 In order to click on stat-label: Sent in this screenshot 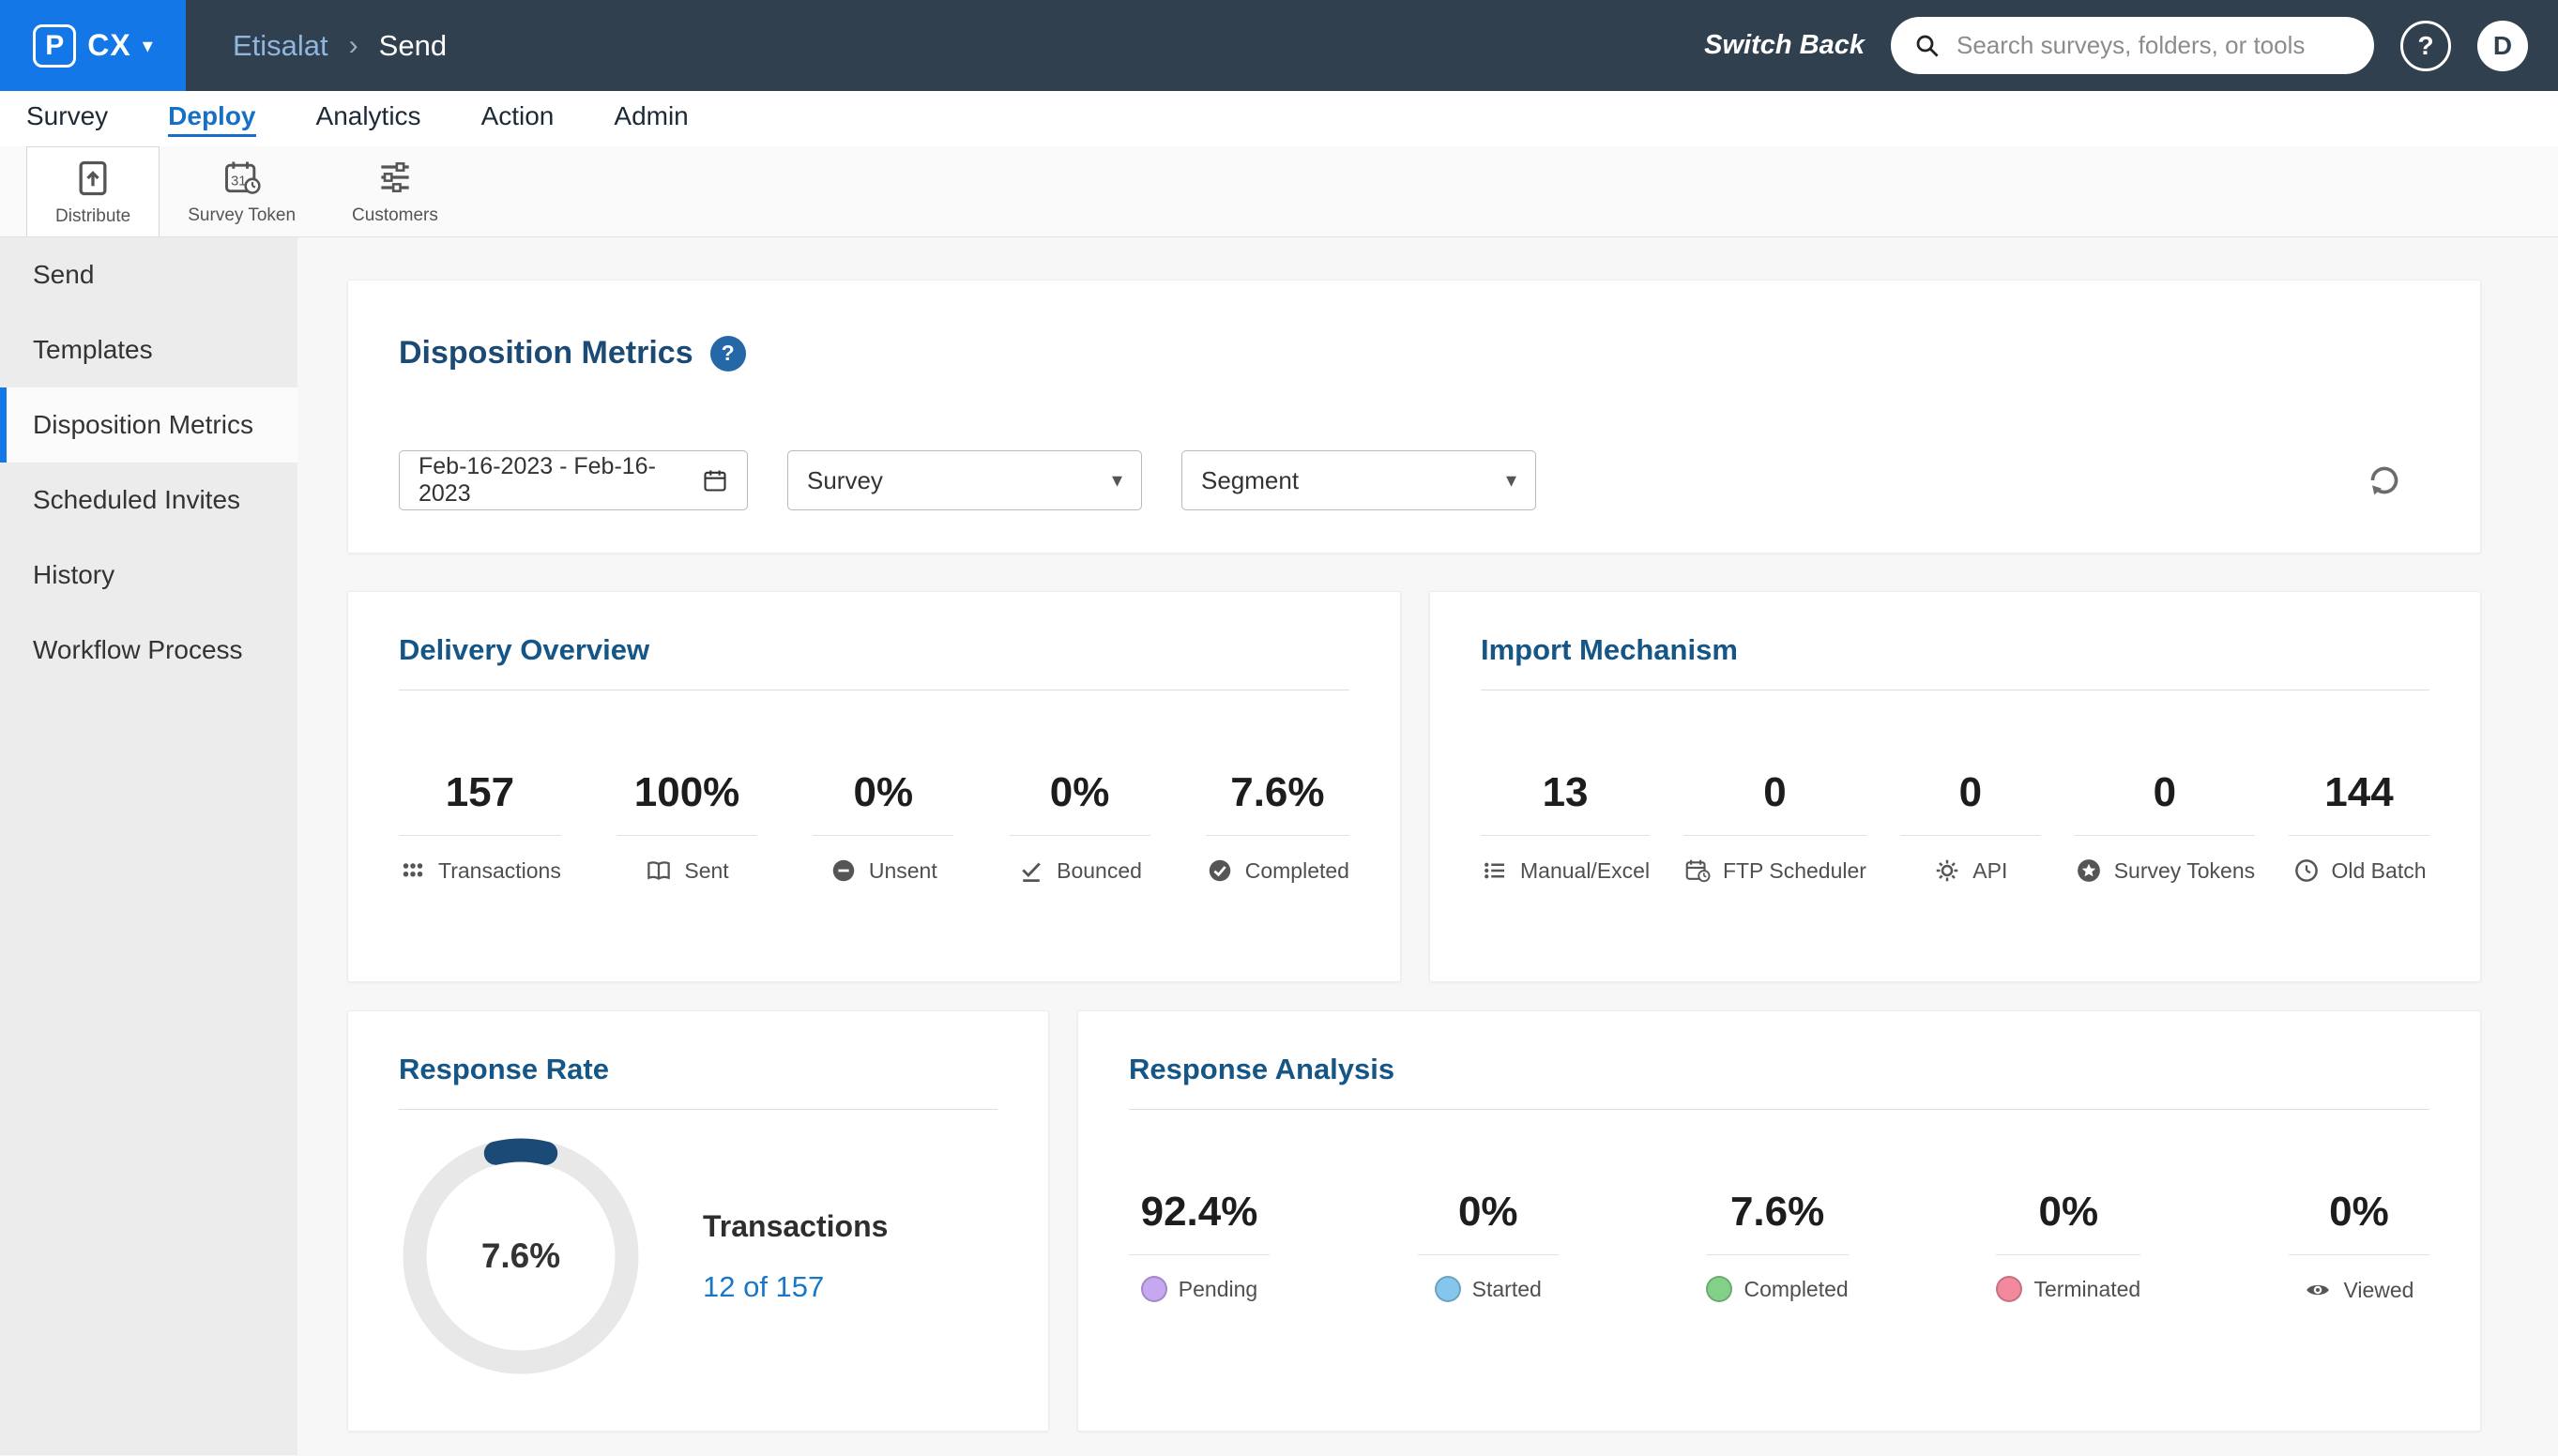, I will do `click(706, 870)`.